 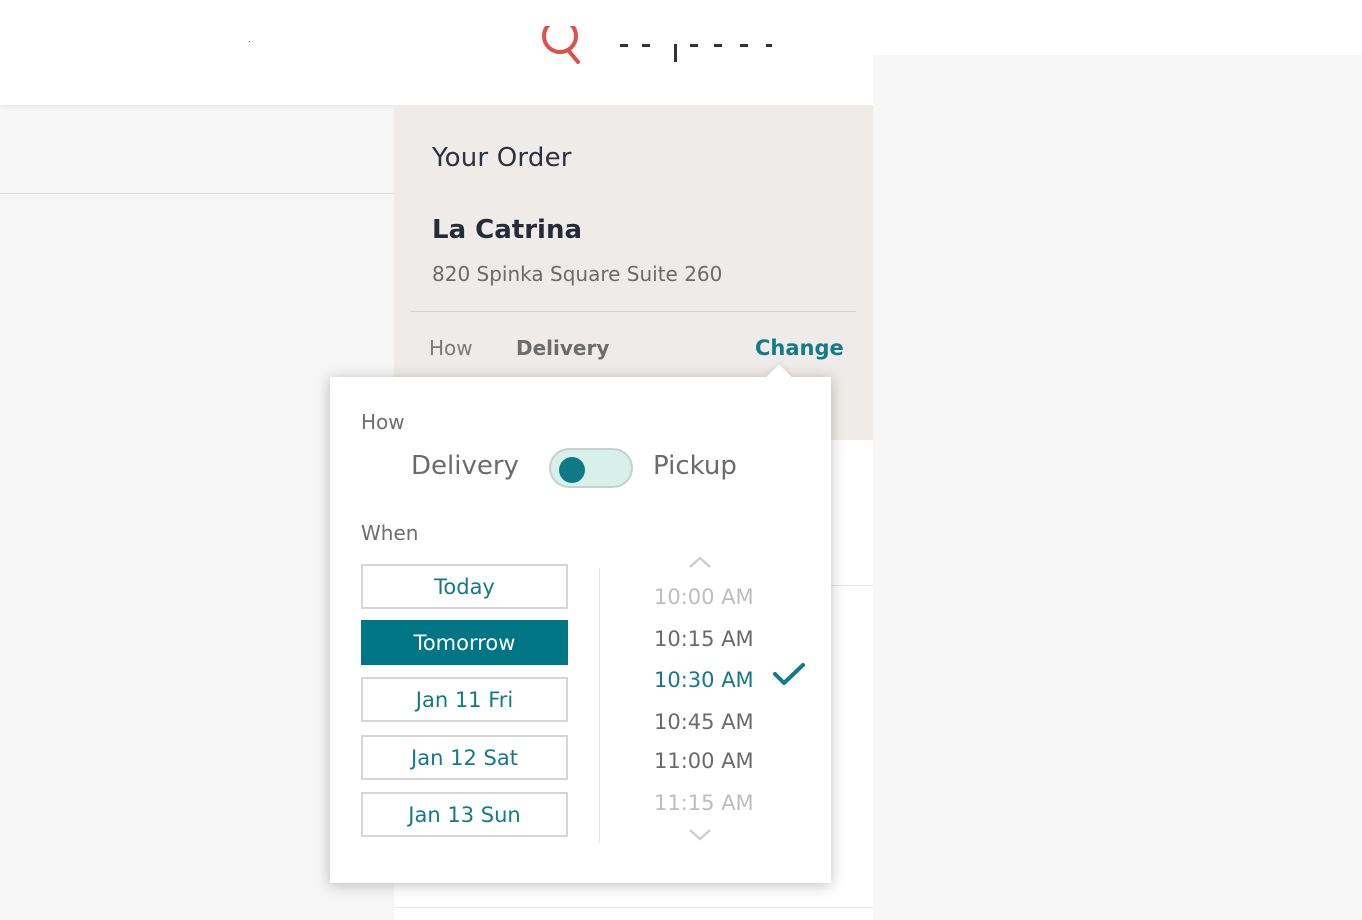 What do you see at coordinates (789, 674) in the screenshot?
I see `checkmark-icon` at bounding box center [789, 674].